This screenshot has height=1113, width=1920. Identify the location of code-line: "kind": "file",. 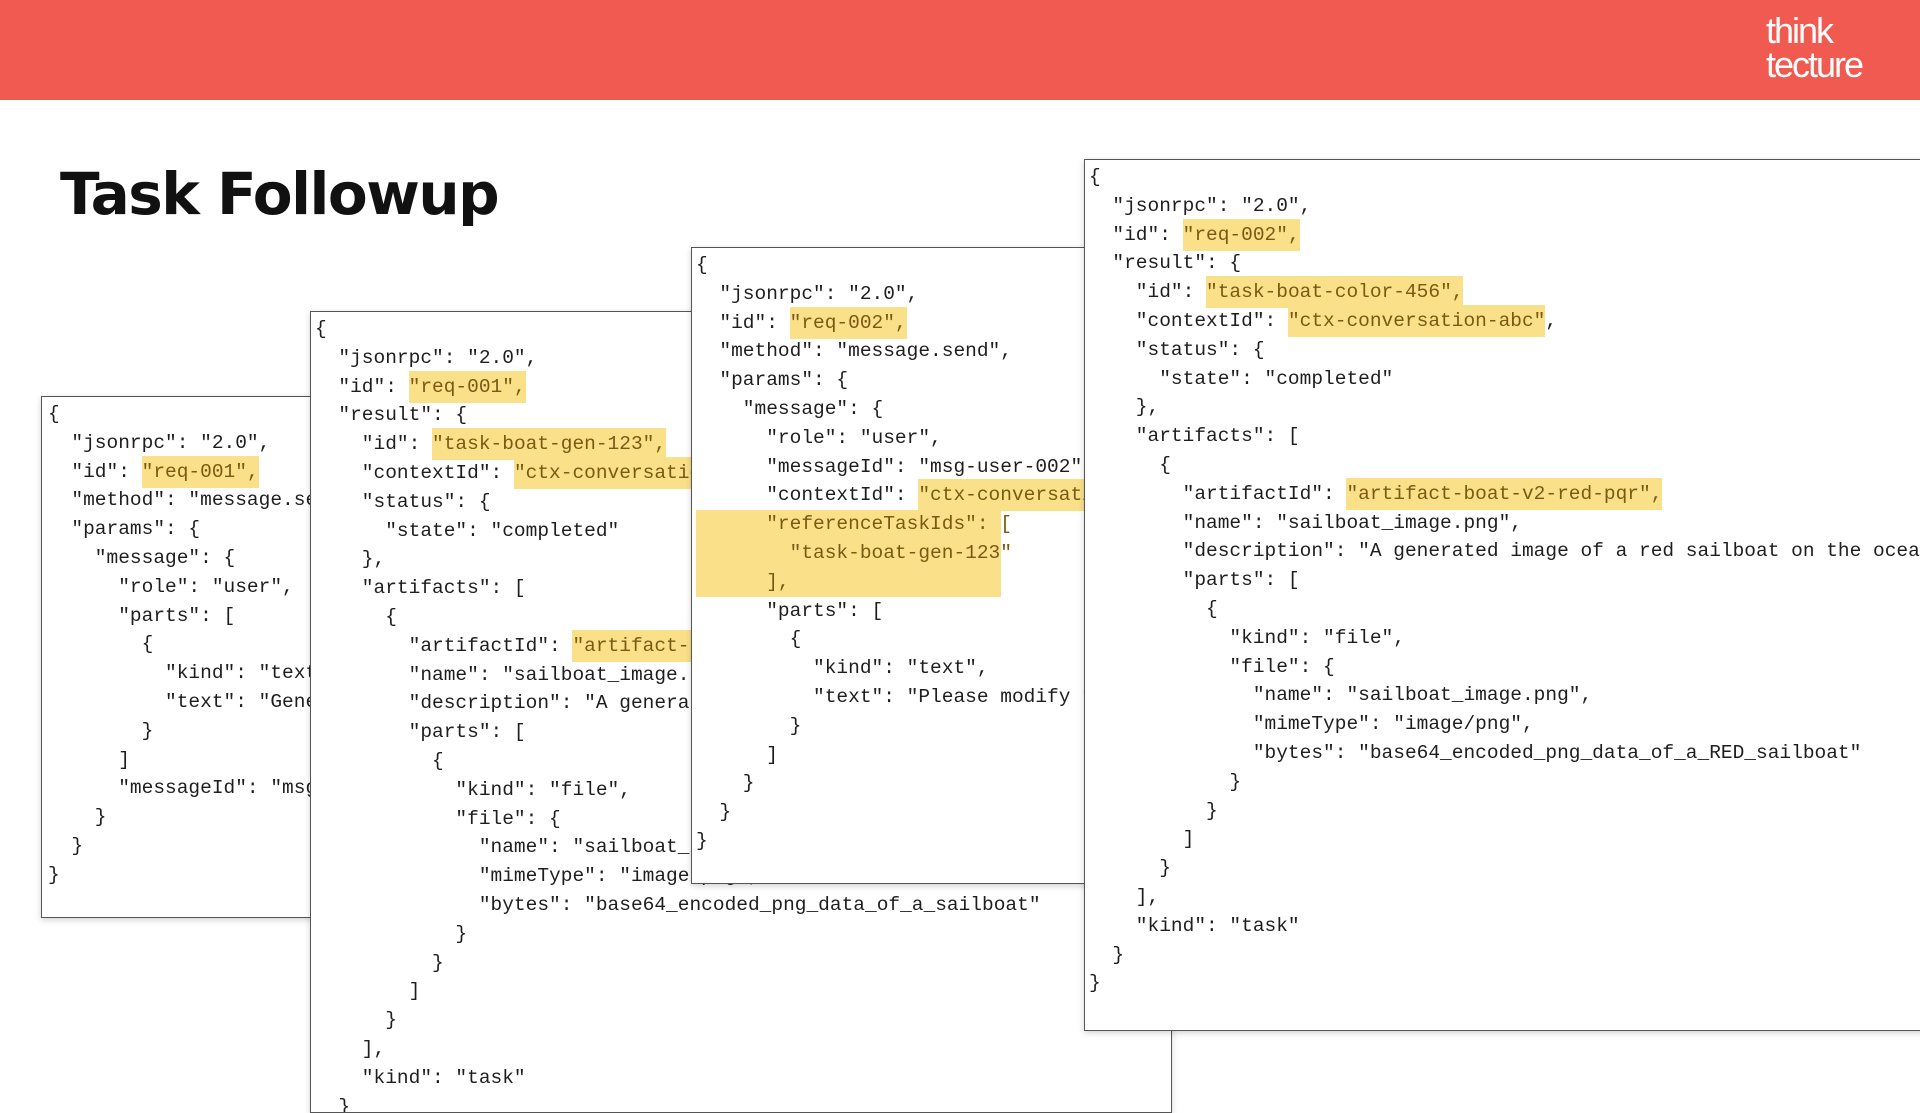
(1504, 638).